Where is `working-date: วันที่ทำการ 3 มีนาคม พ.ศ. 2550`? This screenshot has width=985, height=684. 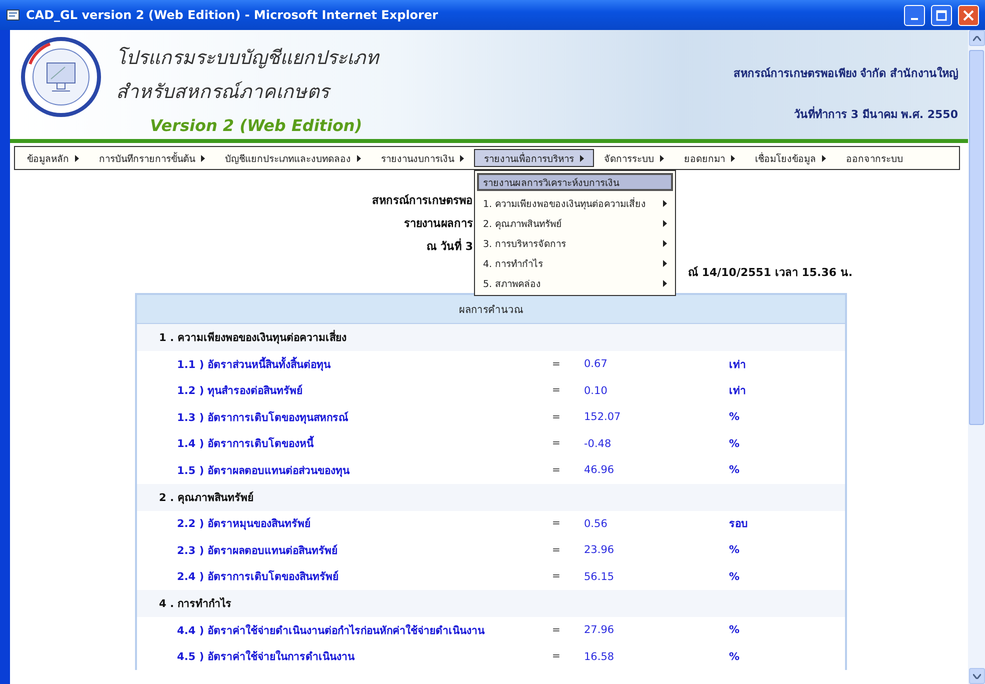
working-date: วันที่ทำการ 3 มีนาคม พ.ศ. 2550 is located at coordinates (876, 114).